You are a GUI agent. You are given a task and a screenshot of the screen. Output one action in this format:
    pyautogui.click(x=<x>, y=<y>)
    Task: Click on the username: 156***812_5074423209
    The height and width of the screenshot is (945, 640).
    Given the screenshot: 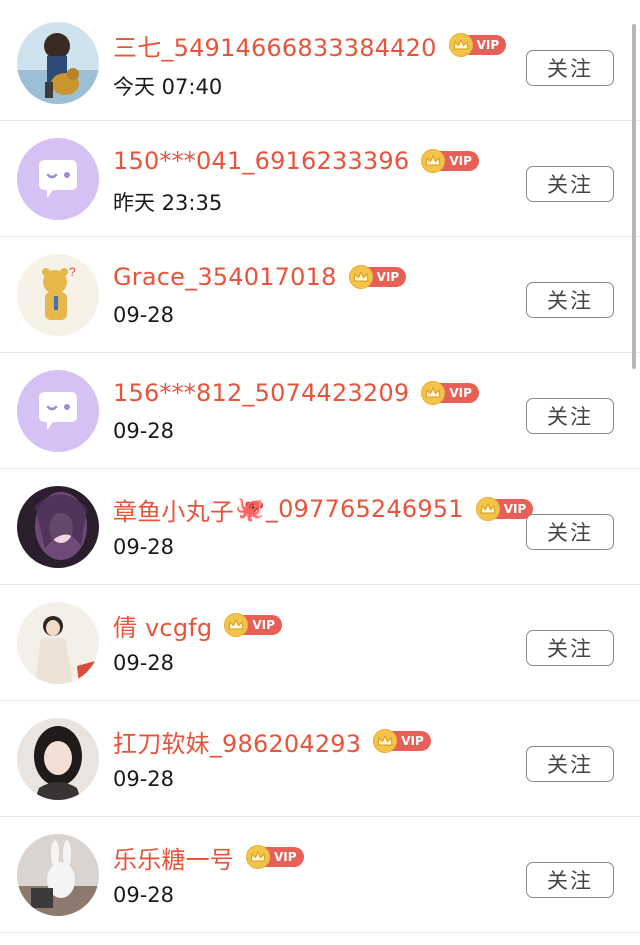 What is the action you would take?
    pyautogui.click(x=261, y=393)
    